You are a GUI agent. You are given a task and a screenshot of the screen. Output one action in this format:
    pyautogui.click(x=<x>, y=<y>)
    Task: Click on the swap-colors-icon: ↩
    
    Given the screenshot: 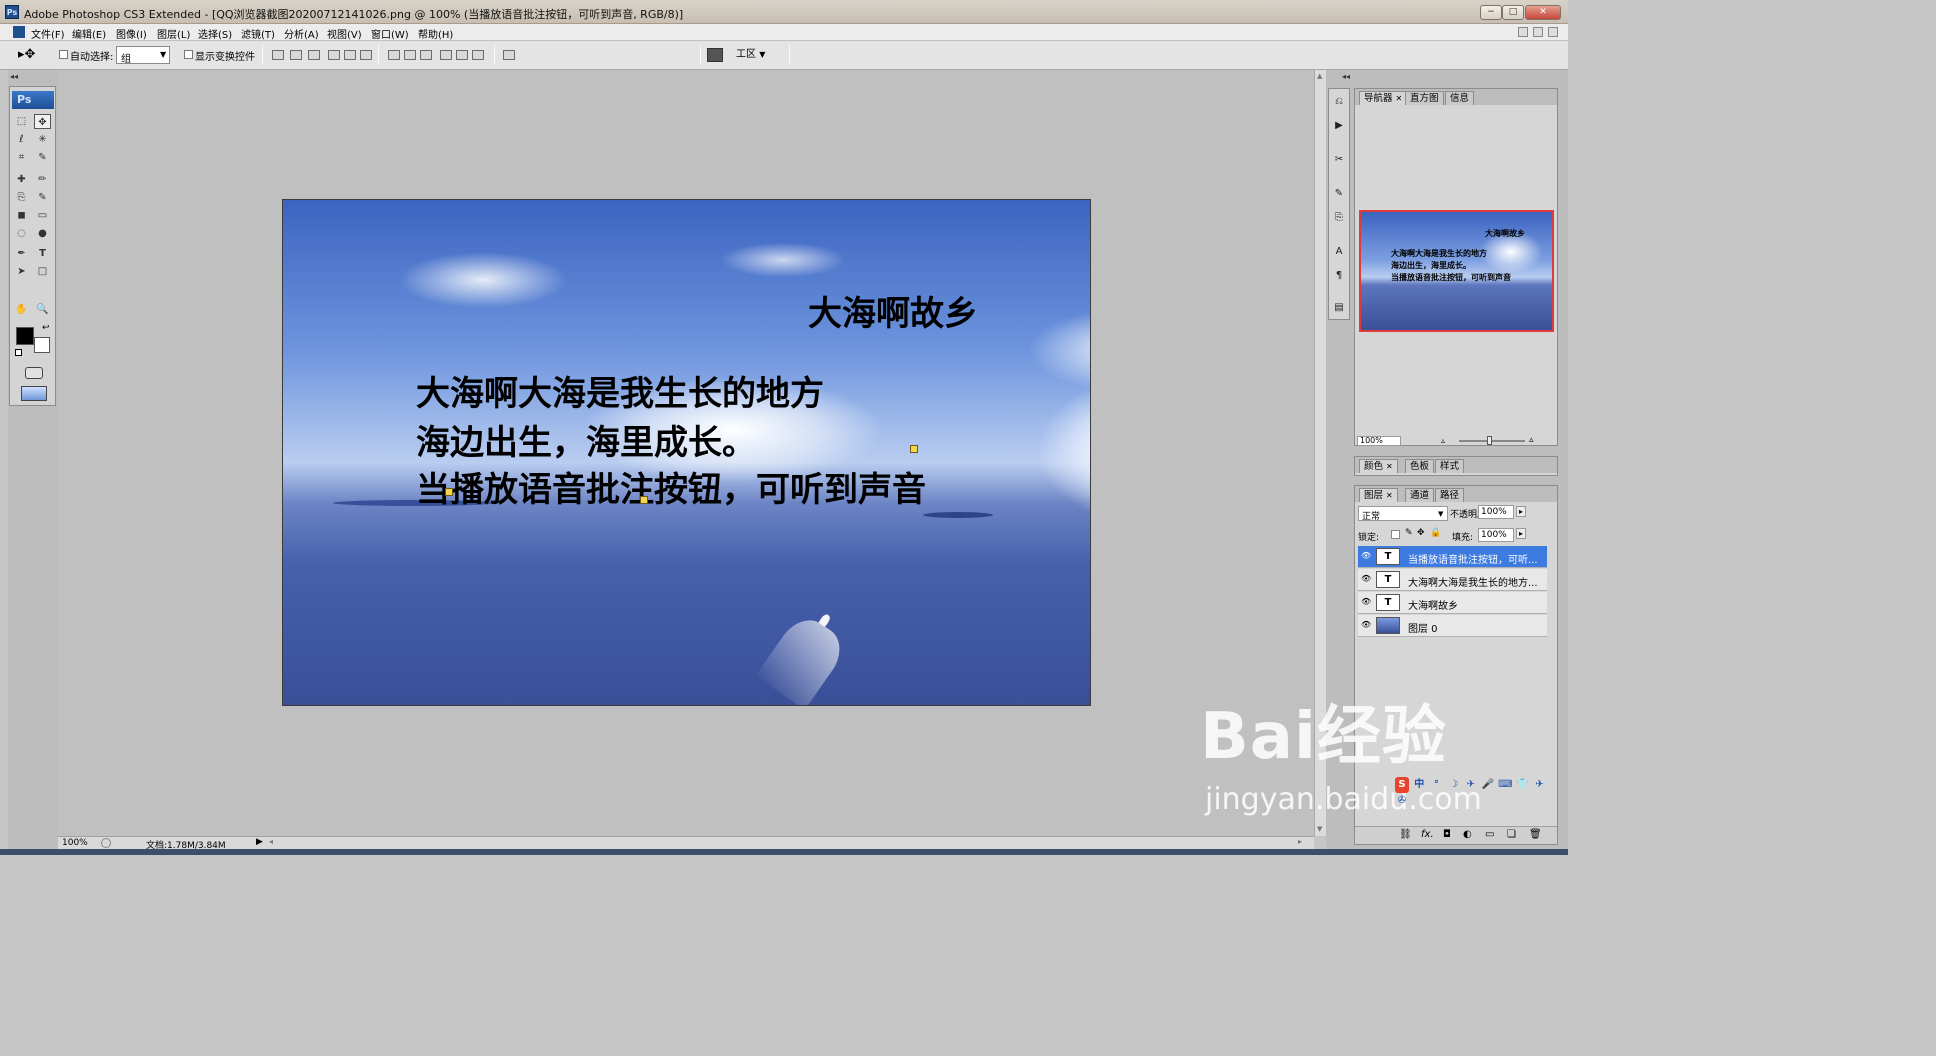 What is the action you would take?
    pyautogui.click(x=46, y=328)
    